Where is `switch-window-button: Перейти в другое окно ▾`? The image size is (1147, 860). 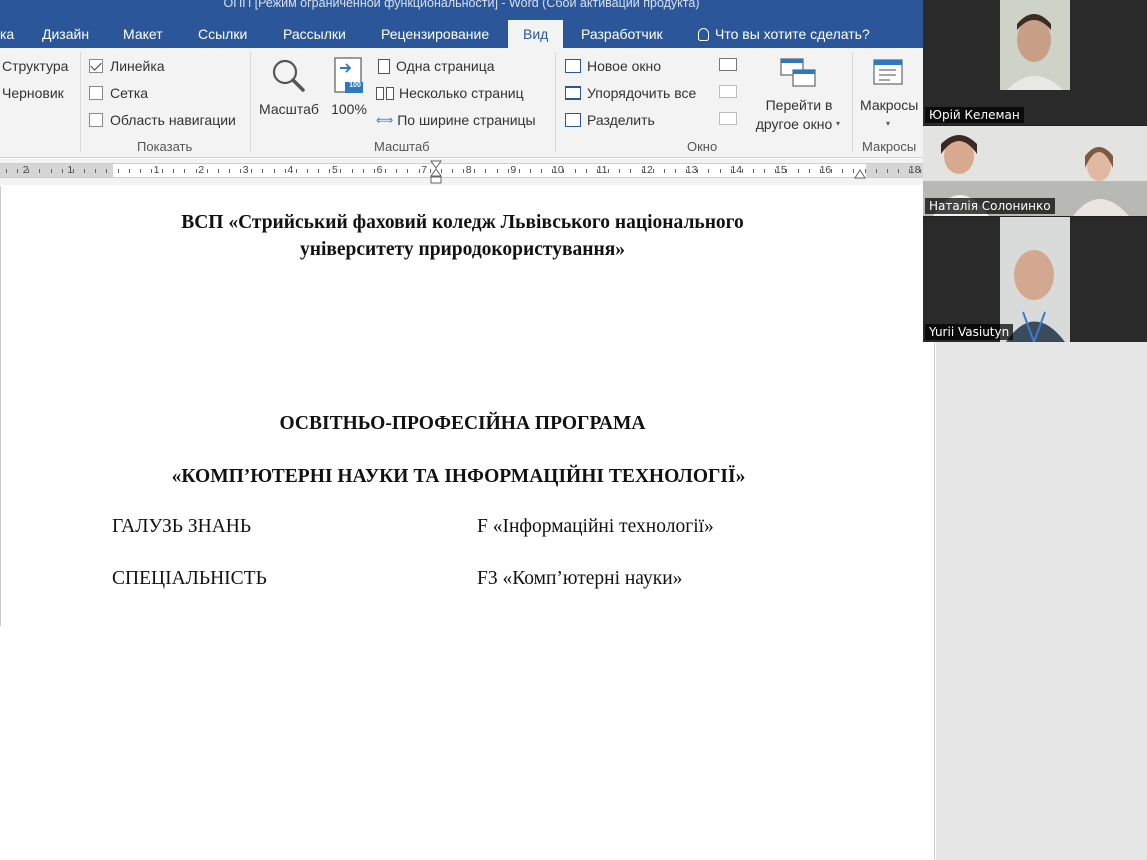 switch-window-button: Перейти в другое окно ▾ is located at coordinates (799, 93).